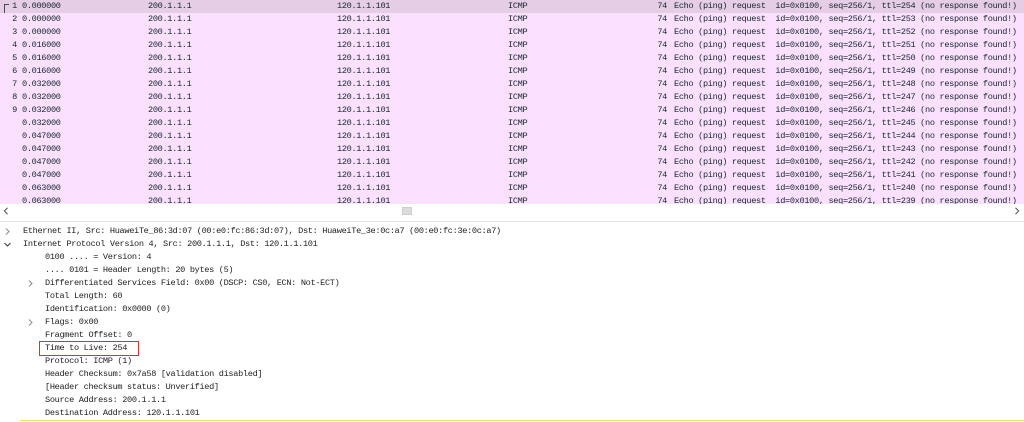  Describe the element at coordinates (512, 296) in the screenshot. I see `detail-item-total-length: Total Length: 60` at that location.